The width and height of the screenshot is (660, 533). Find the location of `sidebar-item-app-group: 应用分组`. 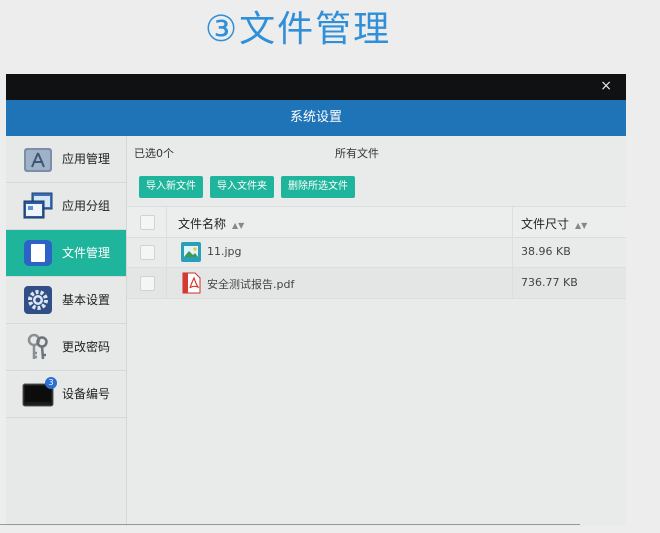

sidebar-item-app-group: 应用分组 is located at coordinates (66, 206).